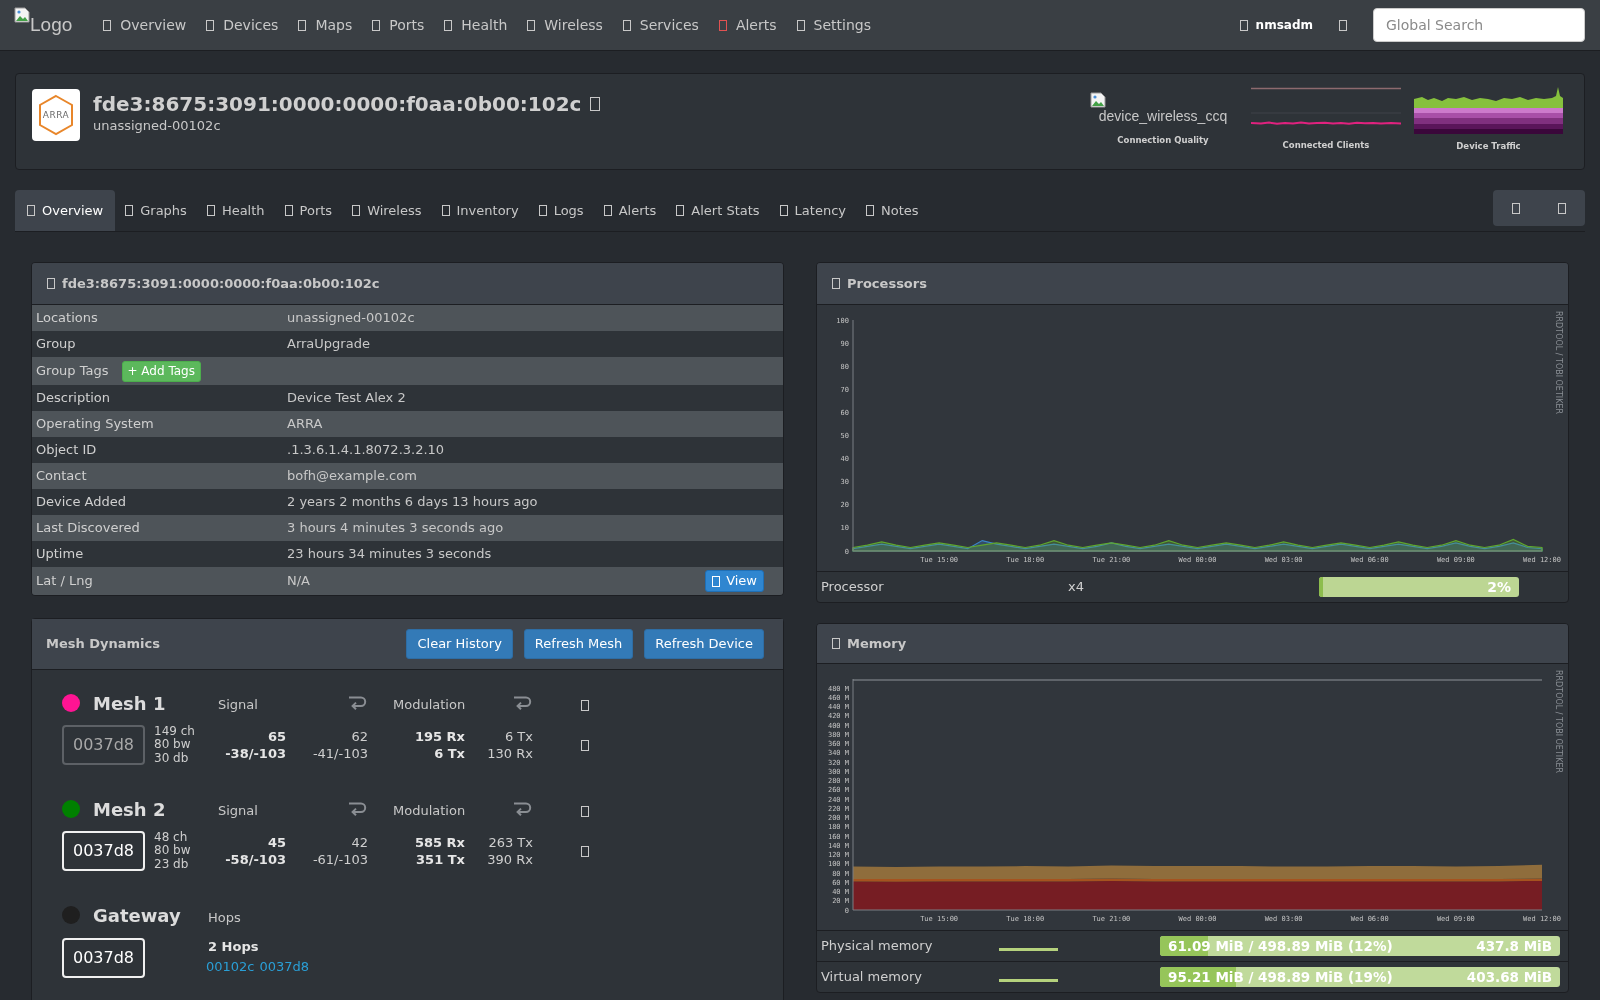 This screenshot has height=1000, width=1600. Describe the element at coordinates (61, 476) in the screenshot. I see `field-label: Contact` at that location.